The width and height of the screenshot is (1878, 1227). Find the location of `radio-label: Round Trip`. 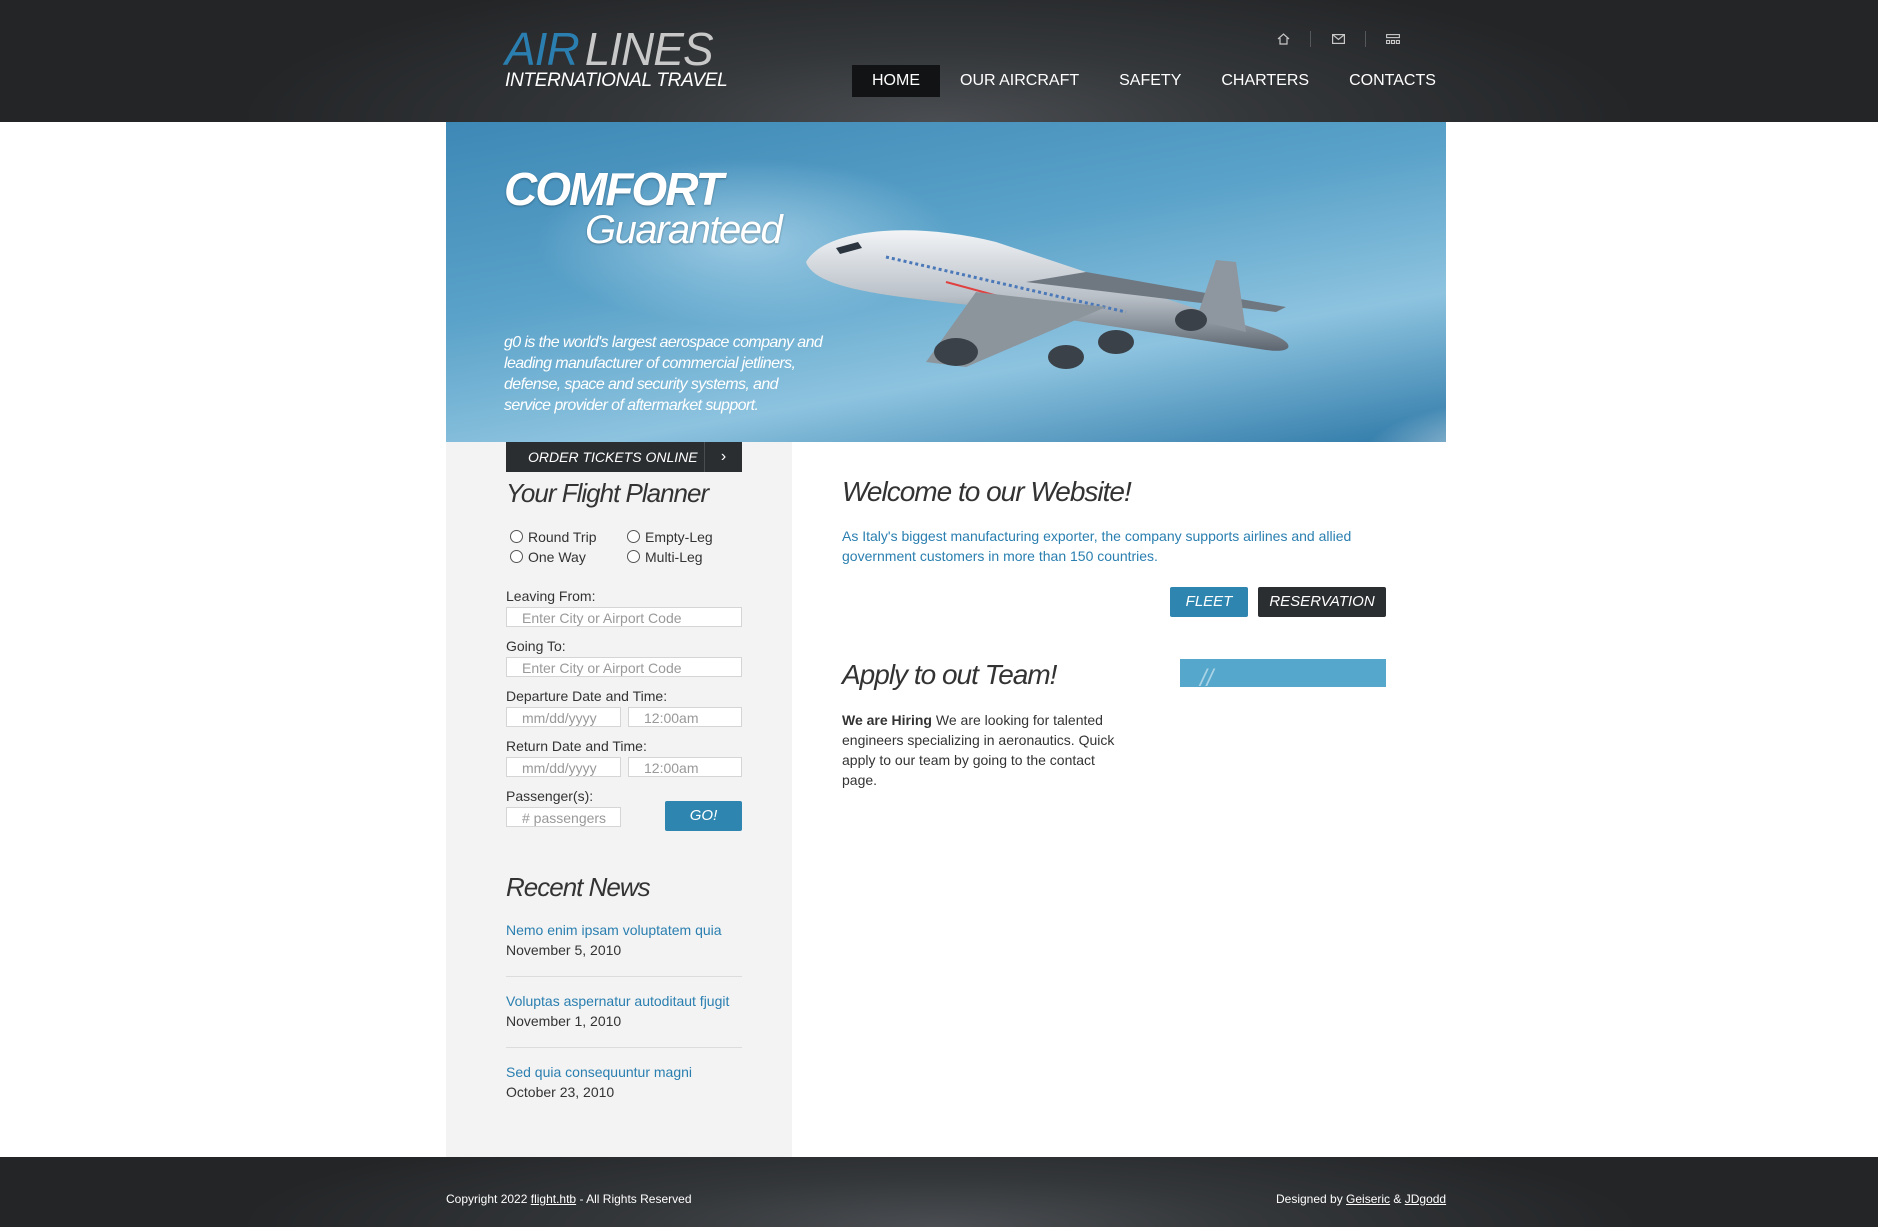

radio-label: Round Trip is located at coordinates (562, 536).